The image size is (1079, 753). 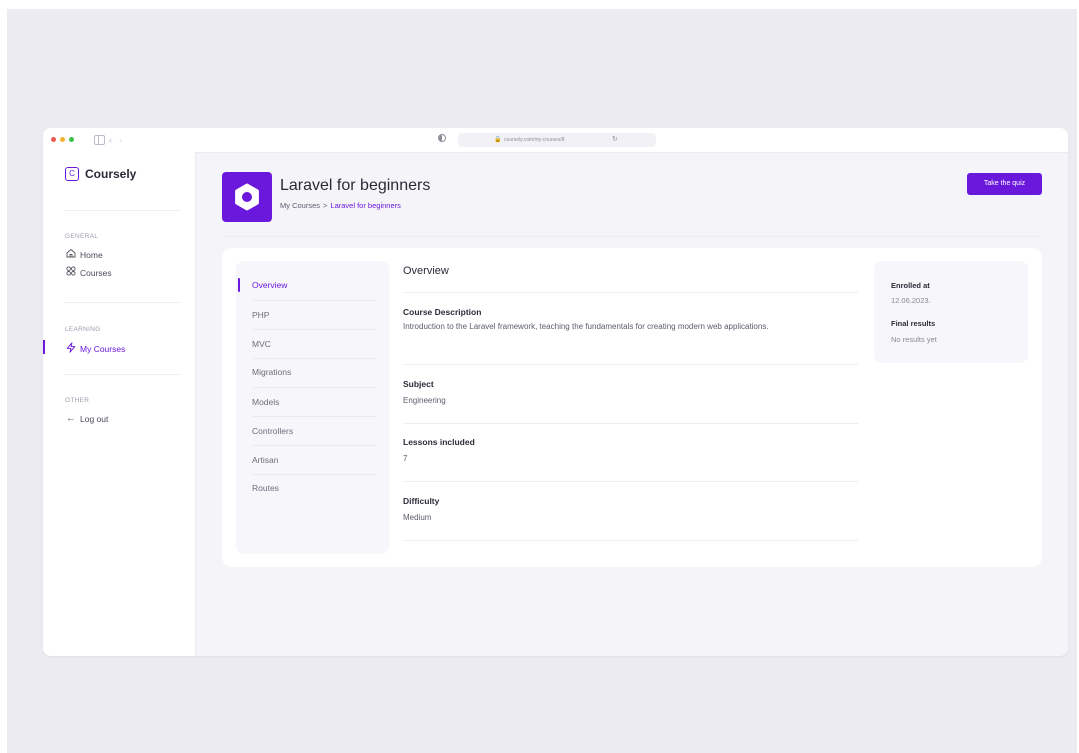 I want to click on lesson-tab-mvc: MVC, so click(x=312, y=344).